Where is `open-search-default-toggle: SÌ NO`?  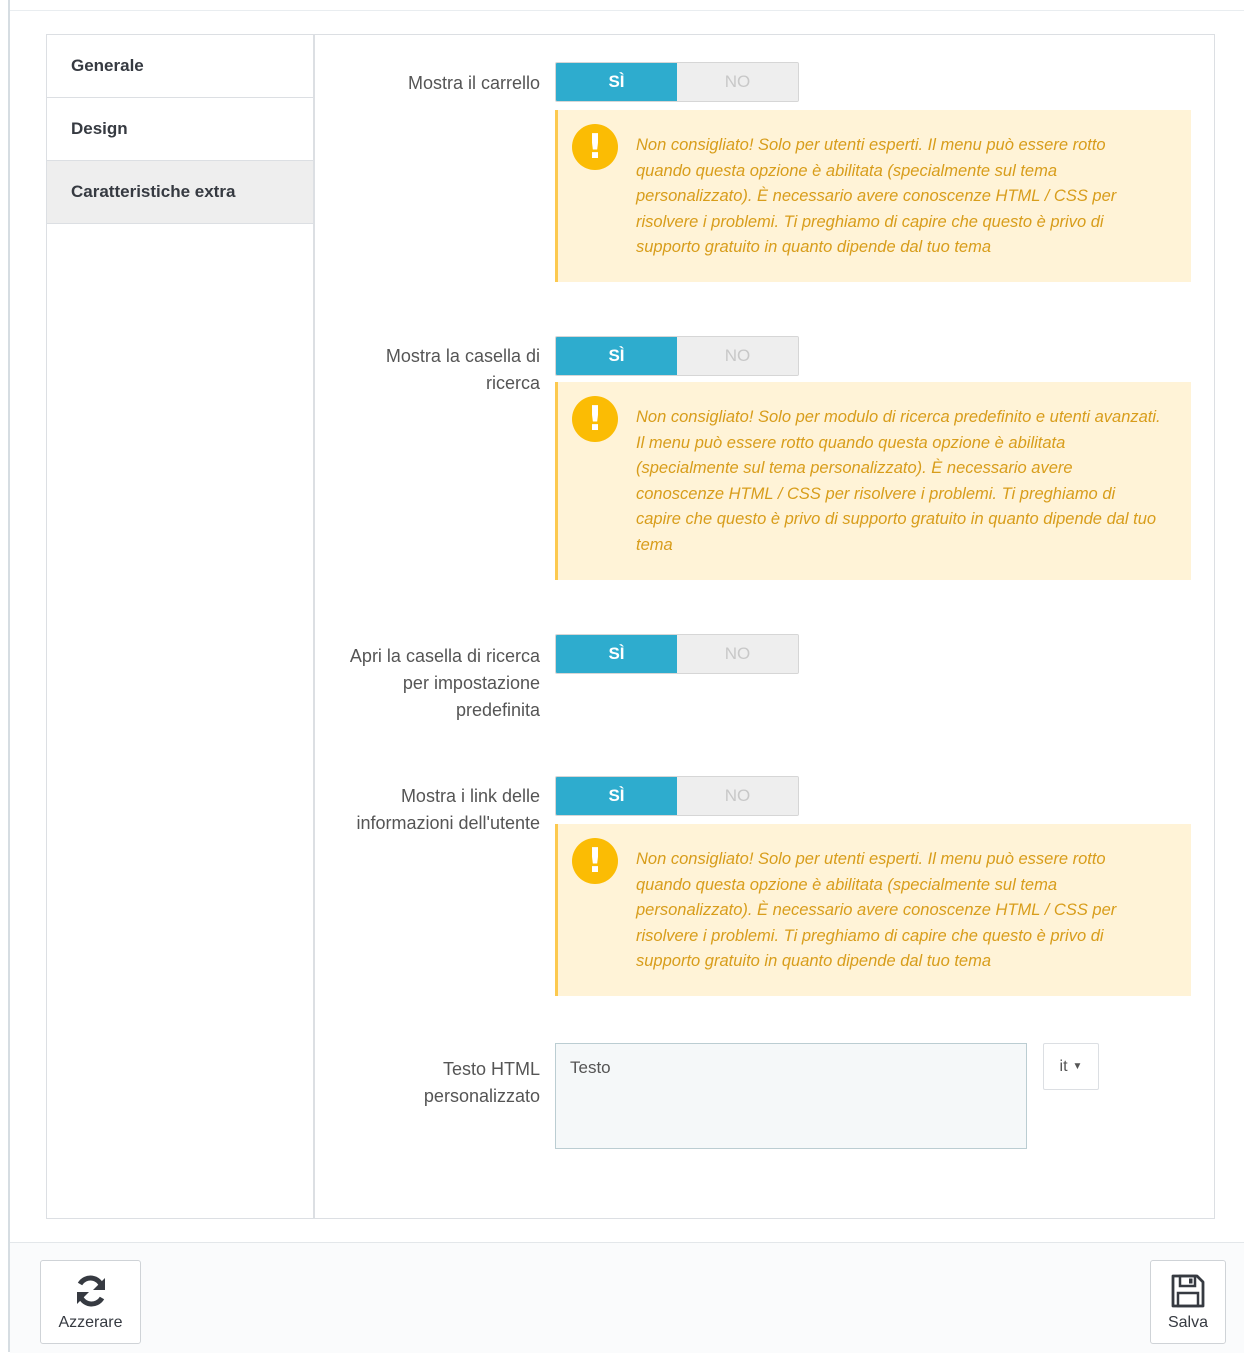
open-search-default-toggle: SÌ NO is located at coordinates (677, 654).